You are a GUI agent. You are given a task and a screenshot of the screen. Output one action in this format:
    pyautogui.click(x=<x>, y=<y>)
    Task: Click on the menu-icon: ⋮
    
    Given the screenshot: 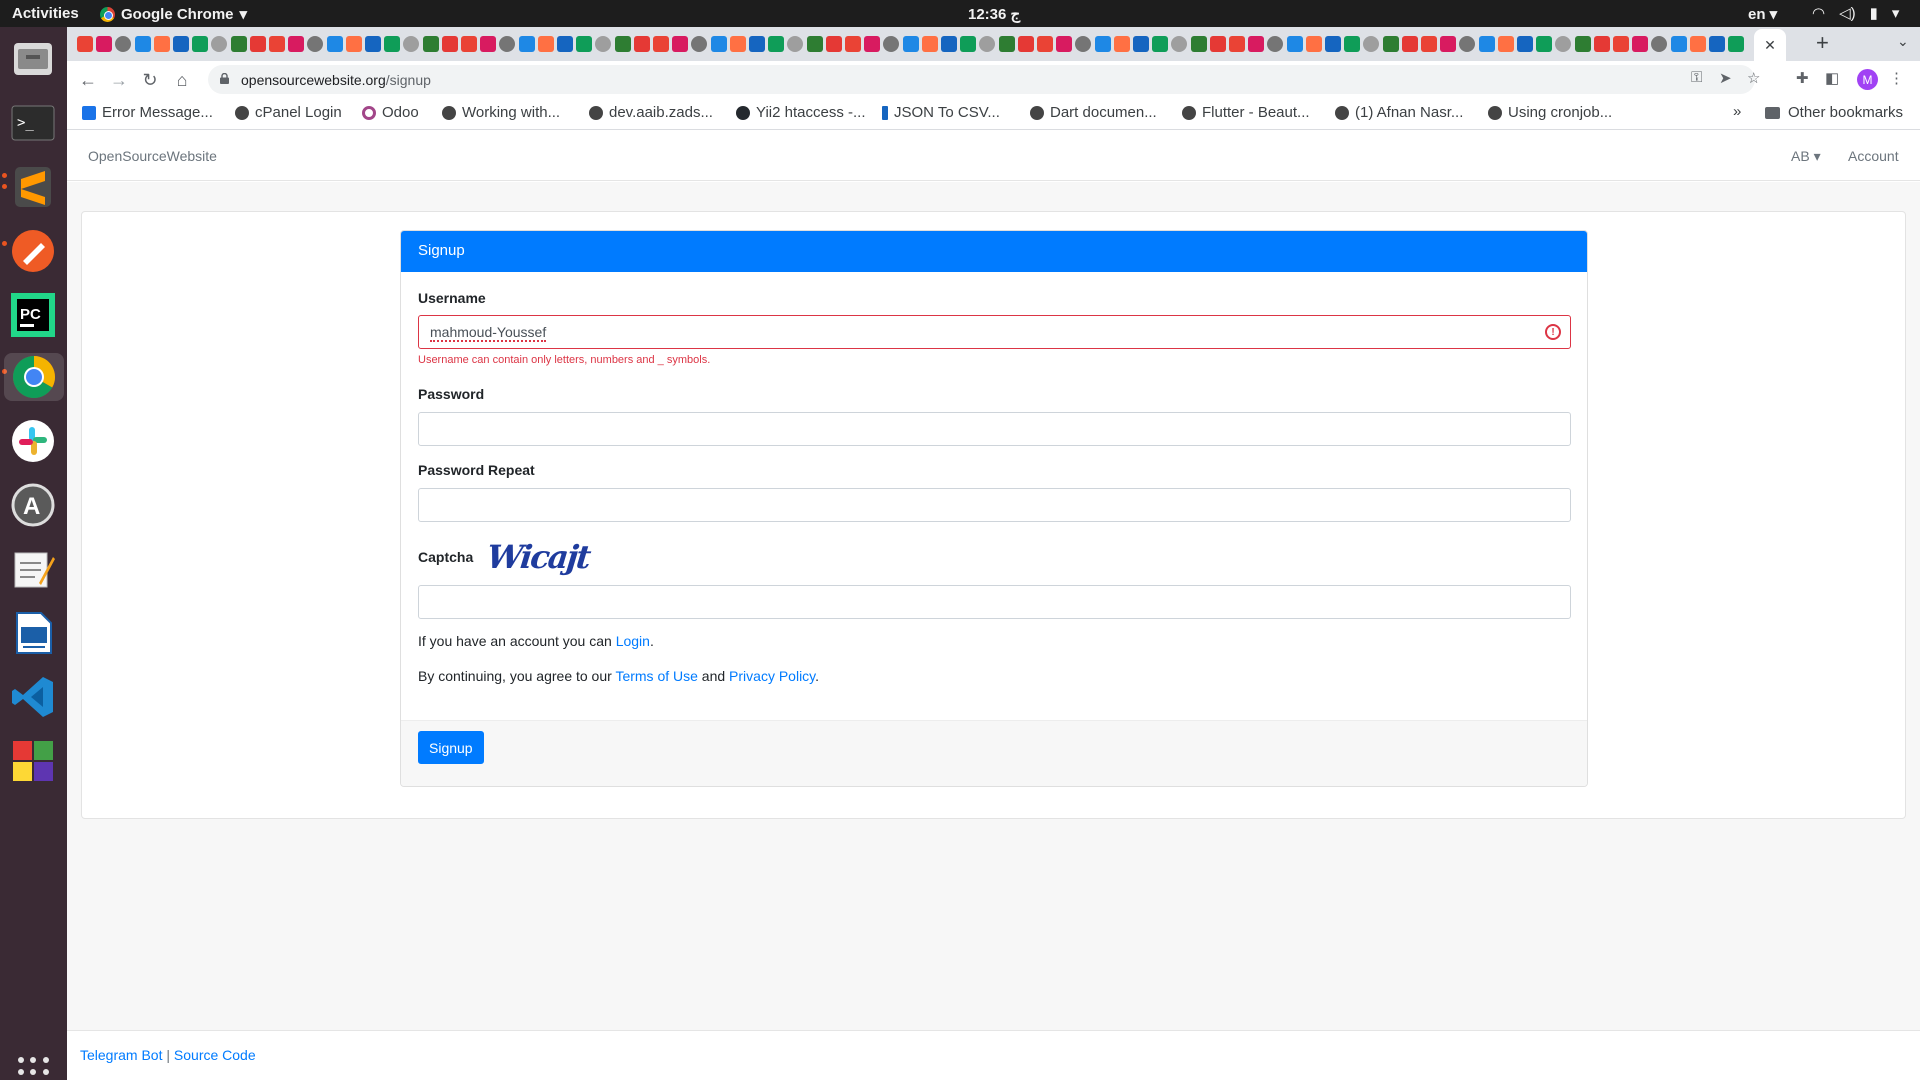 What is the action you would take?
    pyautogui.click(x=1896, y=78)
    